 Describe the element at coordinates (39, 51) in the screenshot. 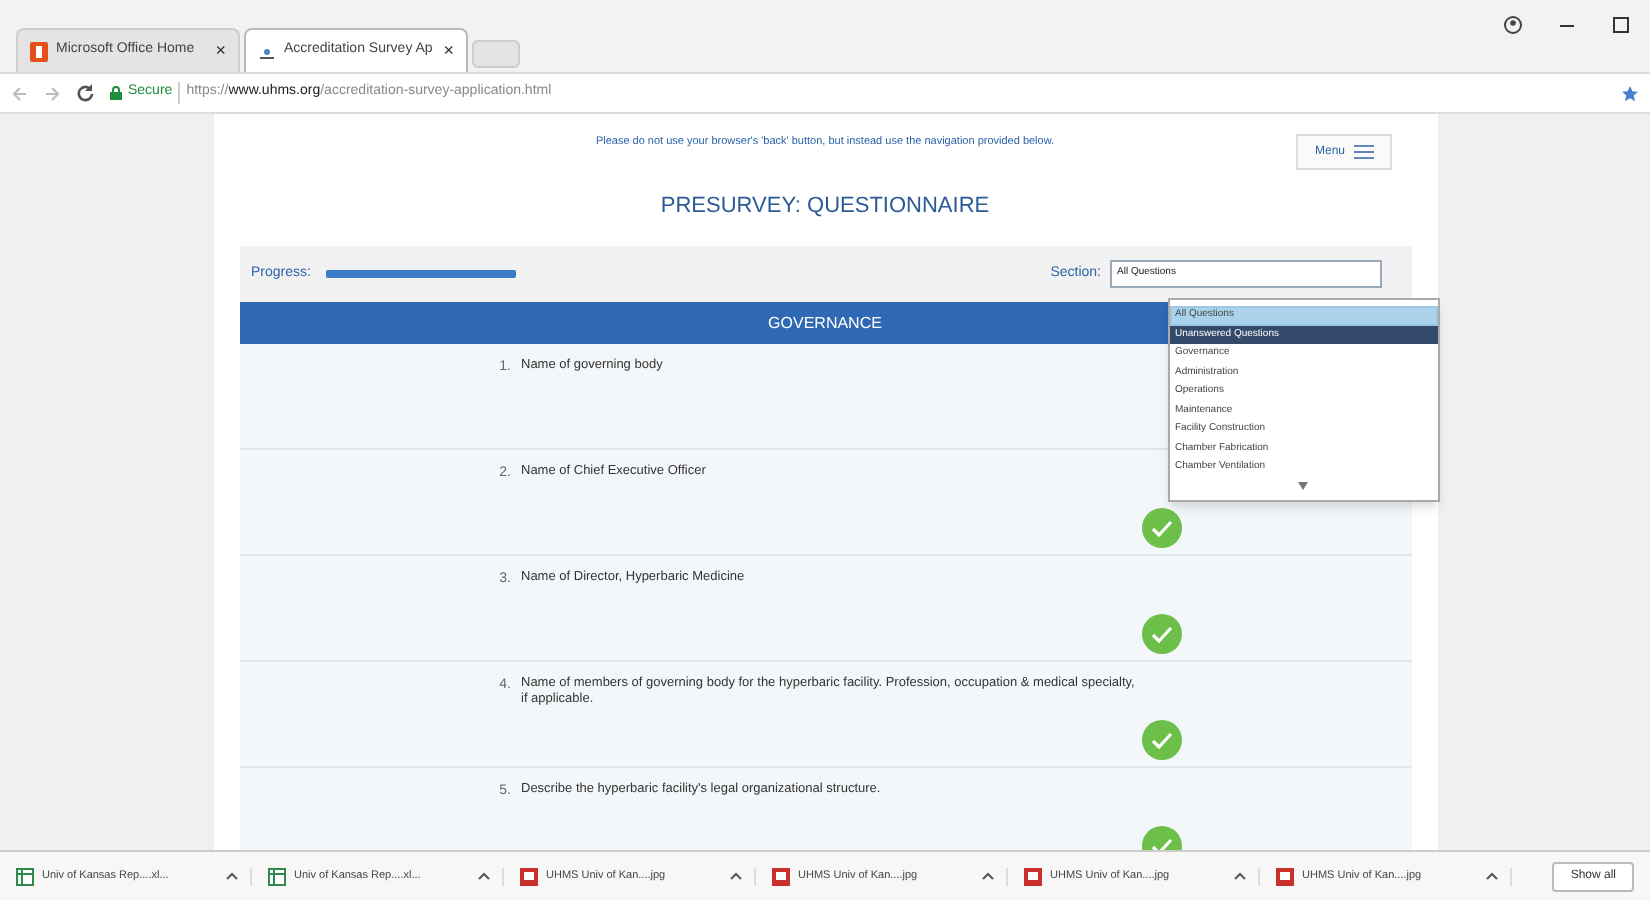

I see `office-icon` at that location.